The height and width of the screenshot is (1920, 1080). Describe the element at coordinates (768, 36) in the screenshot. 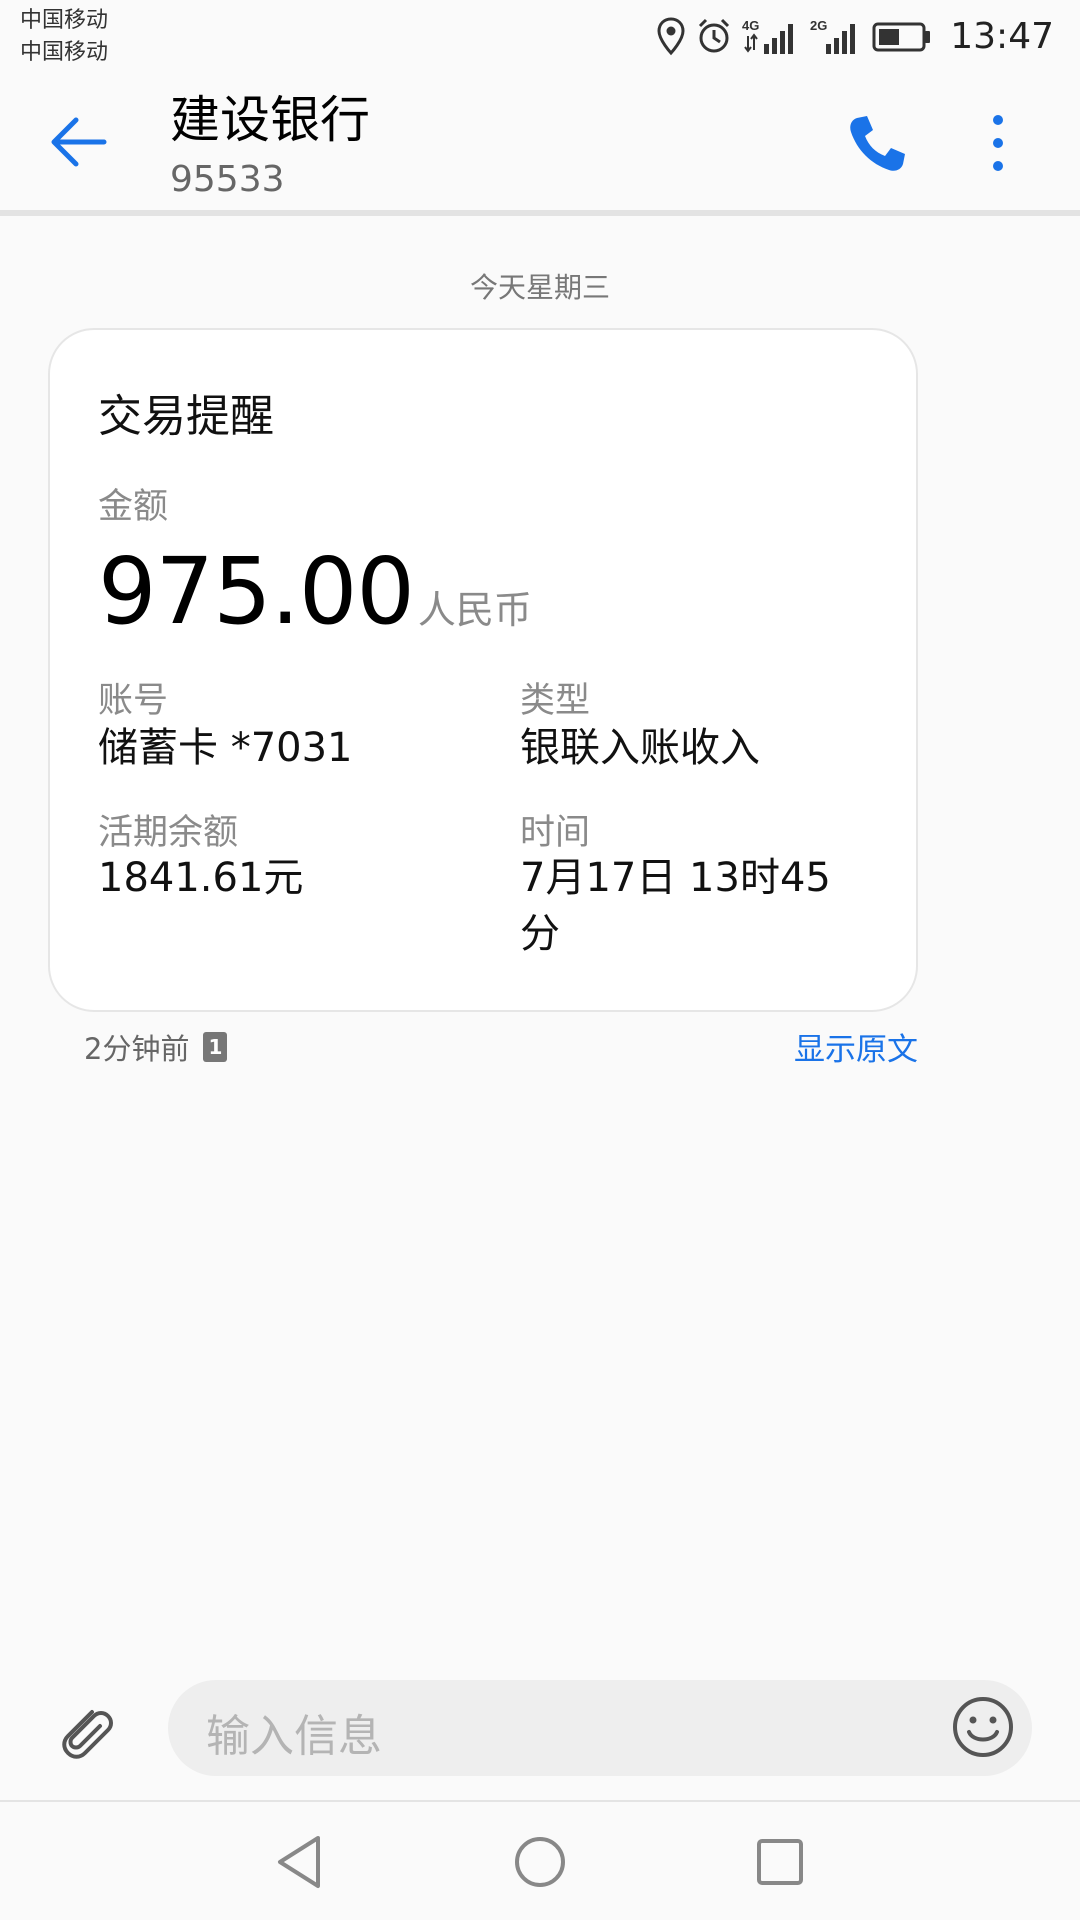

I see `signal-4g-icon: 4G` at that location.